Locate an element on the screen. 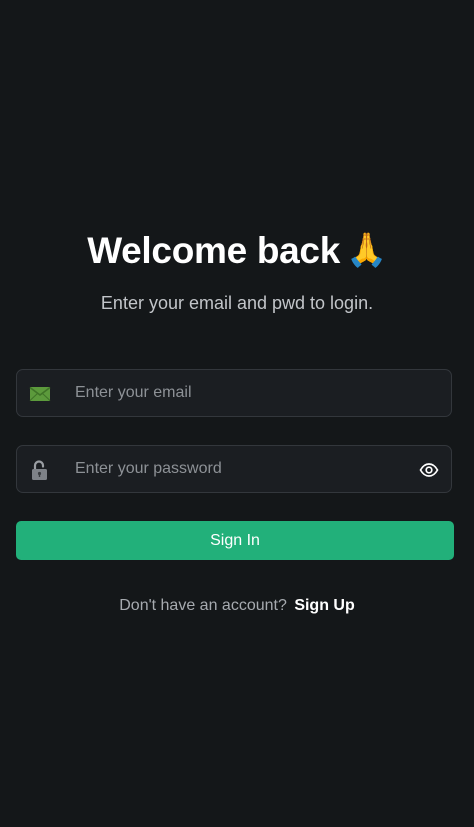 This screenshot has width=474, height=827. password-input: Enter your password is located at coordinates (148, 469).